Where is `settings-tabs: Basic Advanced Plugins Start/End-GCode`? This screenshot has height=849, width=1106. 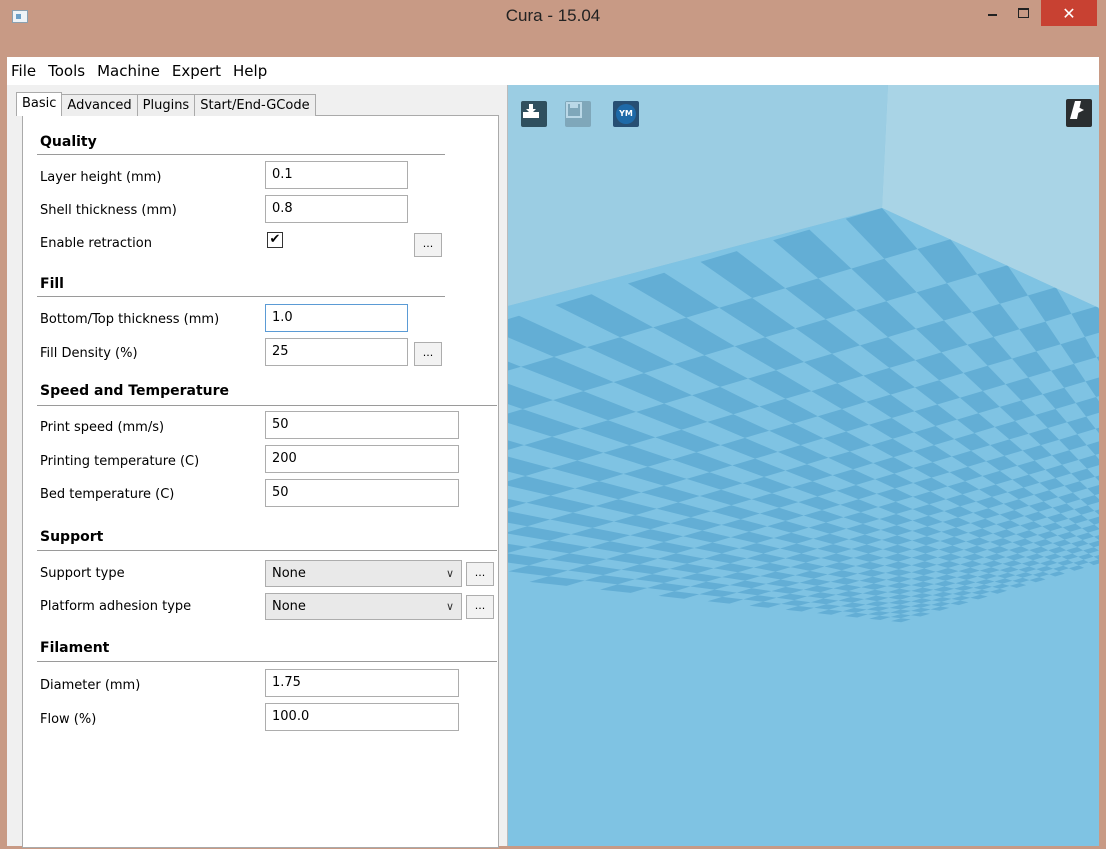
settings-tabs: Basic Advanced Plugins Start/End-GCode is located at coordinates (166, 104).